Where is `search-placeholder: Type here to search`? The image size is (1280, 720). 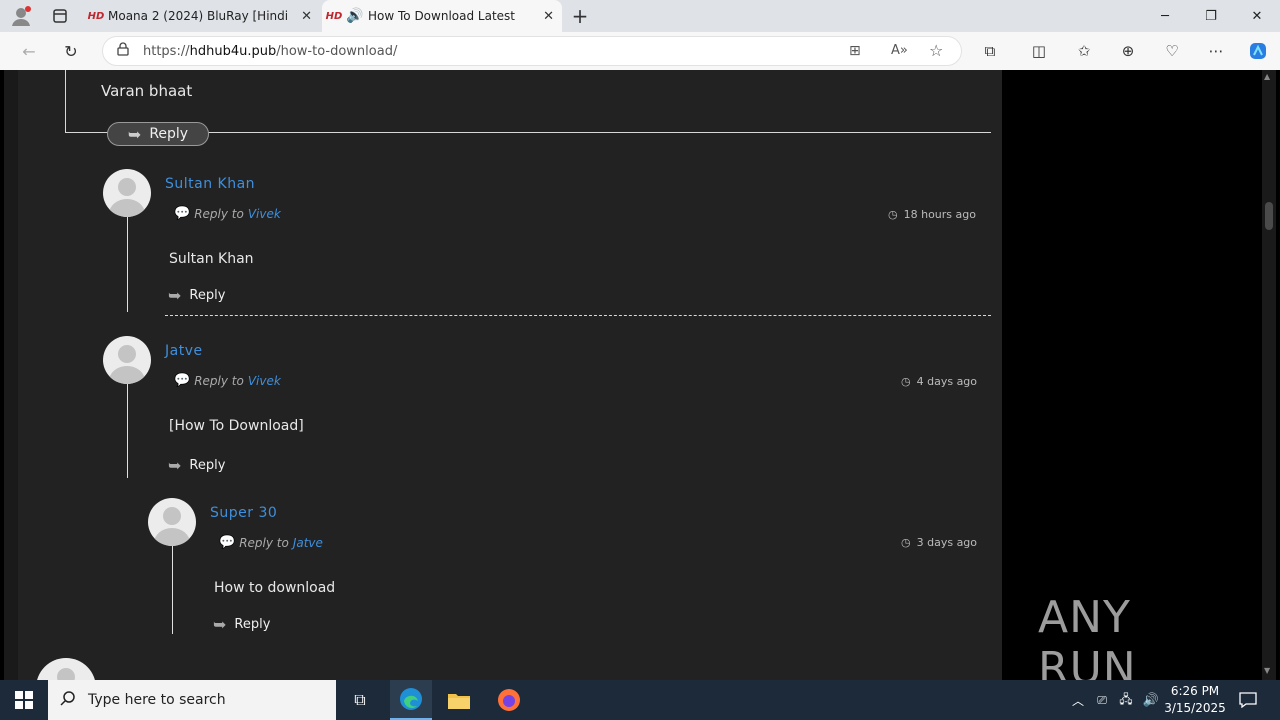
search-placeholder: Type here to search is located at coordinates (157, 700).